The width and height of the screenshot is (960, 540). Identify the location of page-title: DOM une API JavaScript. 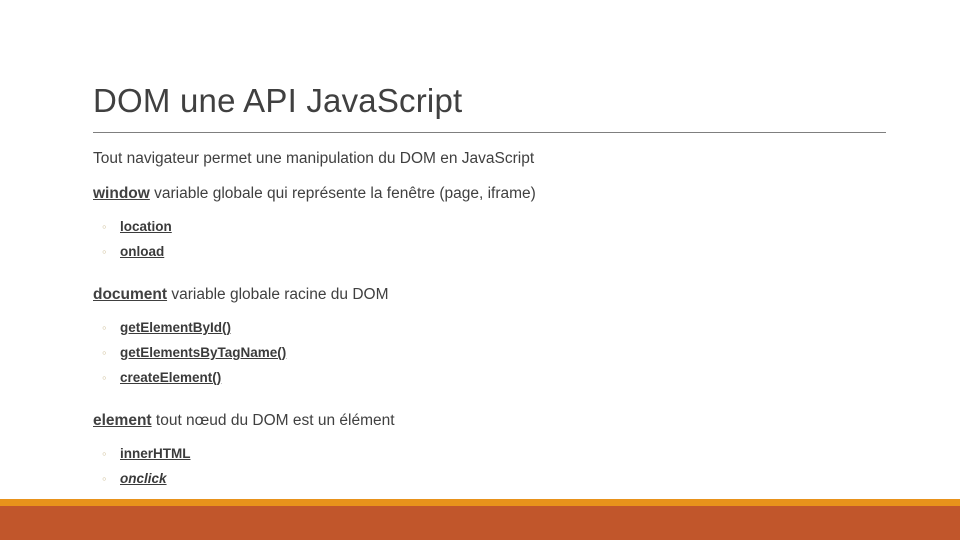
(278, 100).